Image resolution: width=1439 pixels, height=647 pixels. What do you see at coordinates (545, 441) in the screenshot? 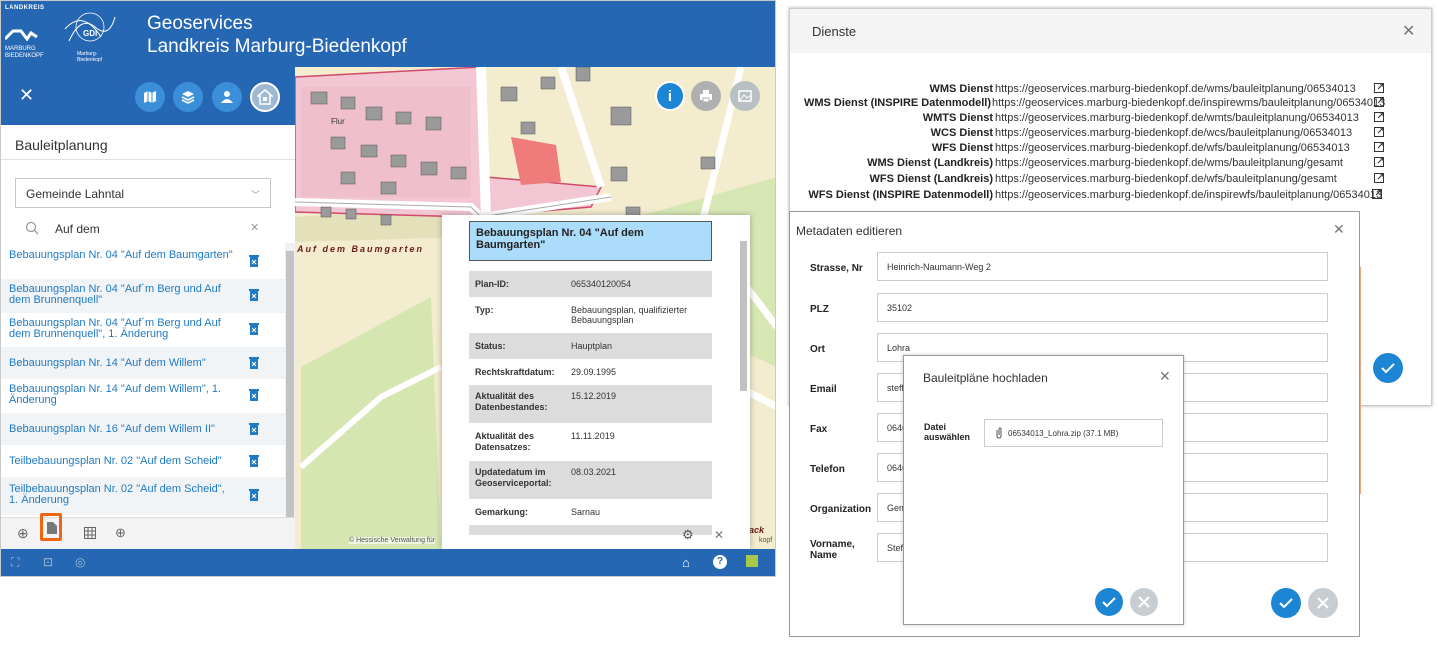
I see `info-row: Aktualität des Datensatzes: 11.11.2019` at bounding box center [545, 441].